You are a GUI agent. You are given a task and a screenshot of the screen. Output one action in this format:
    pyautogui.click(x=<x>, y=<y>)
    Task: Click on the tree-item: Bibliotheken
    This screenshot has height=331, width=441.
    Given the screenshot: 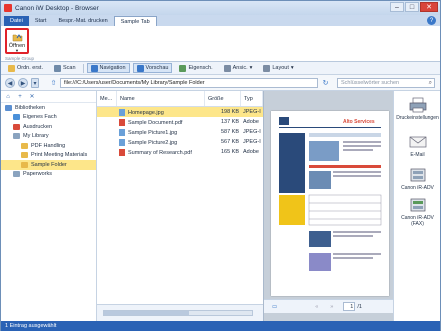 What is the action you would take?
    pyautogui.click(x=48, y=108)
    